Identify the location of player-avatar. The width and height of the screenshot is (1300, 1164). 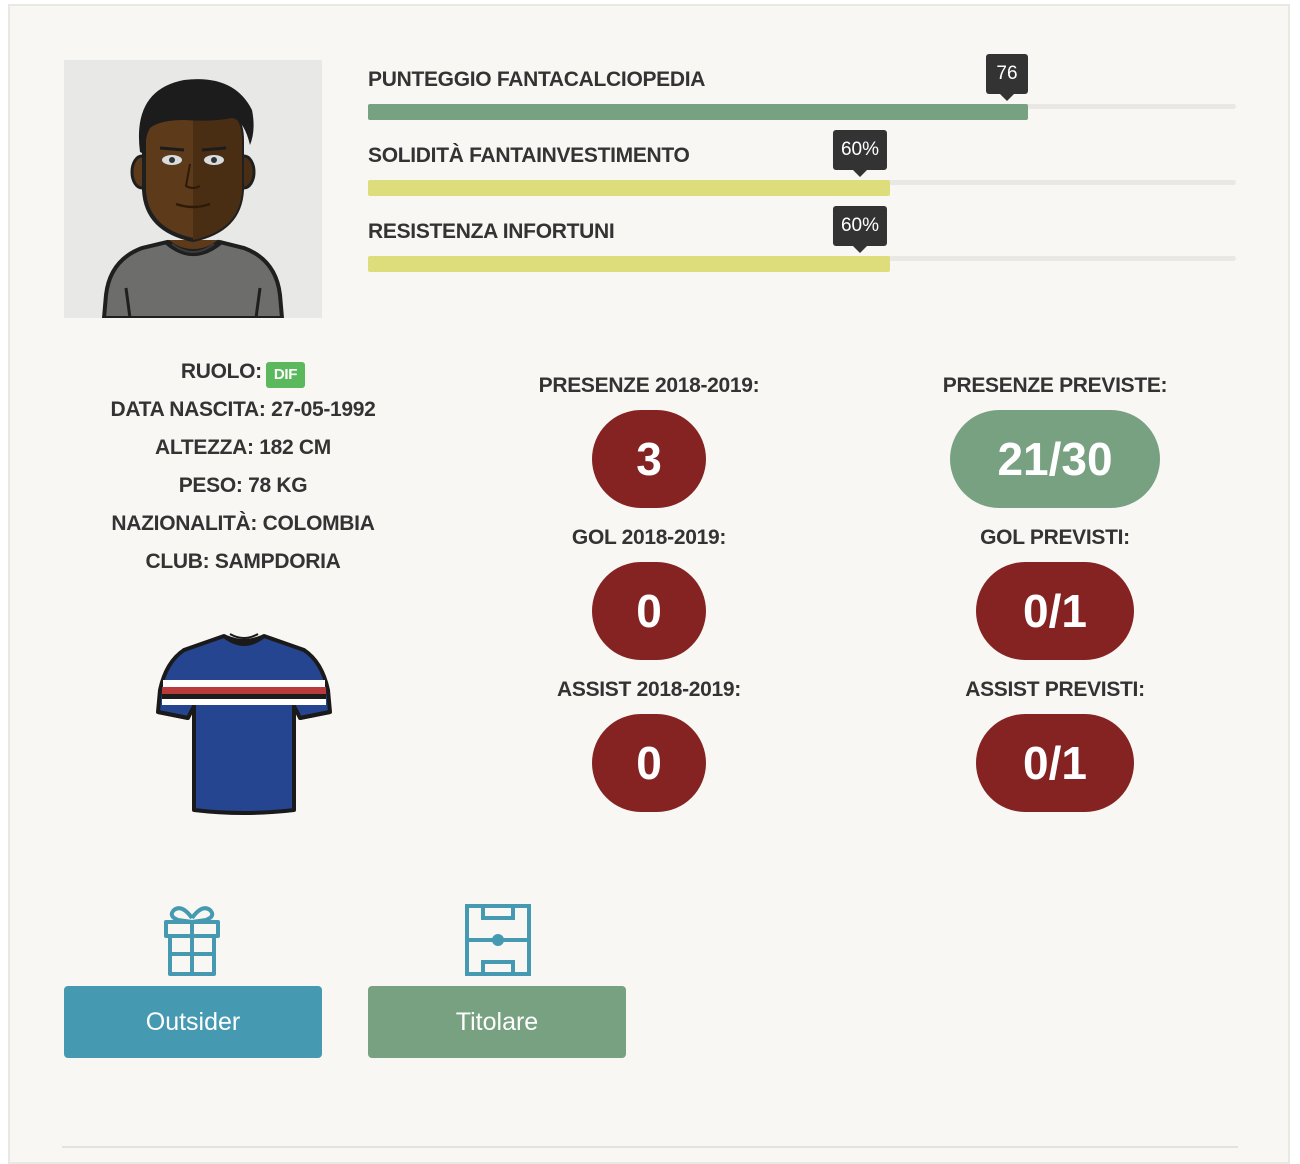
(193, 189).